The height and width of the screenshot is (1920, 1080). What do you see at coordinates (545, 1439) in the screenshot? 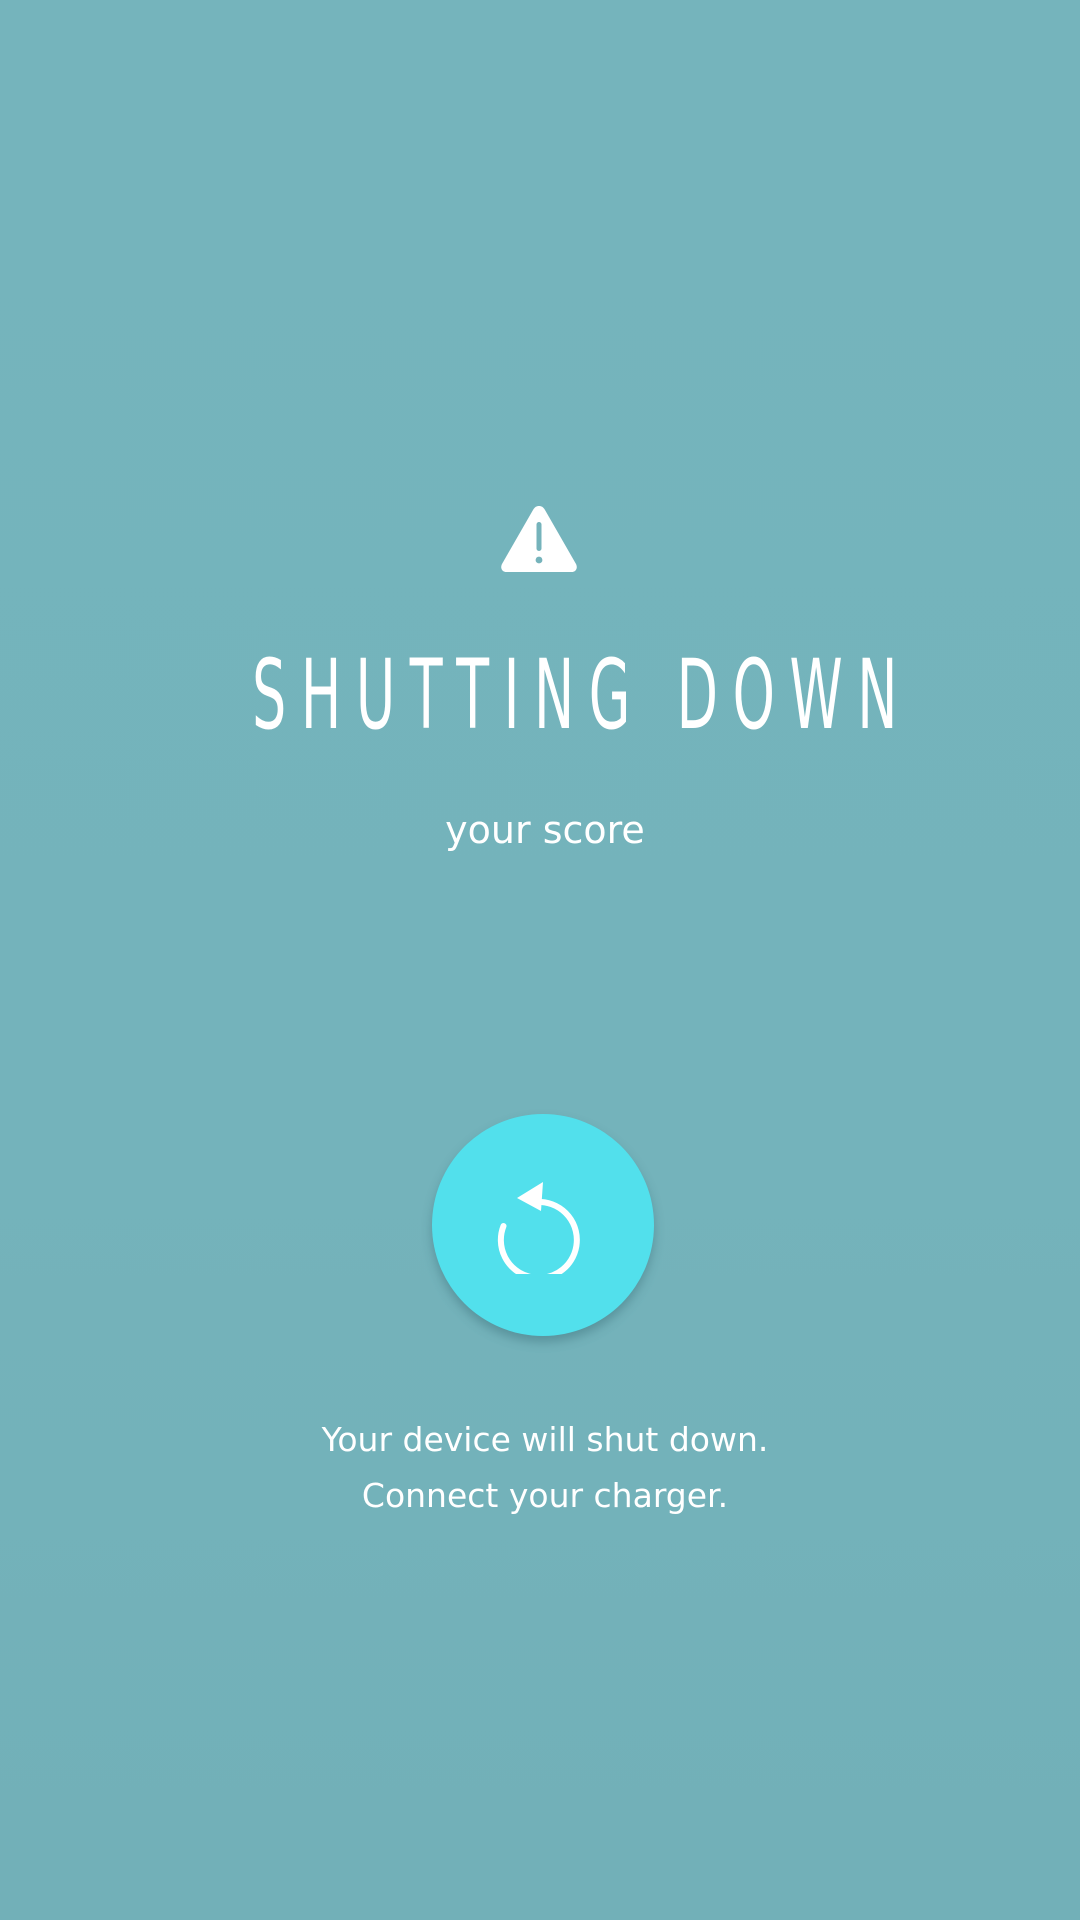
I see `message-line-1: Your device will shut down.` at bounding box center [545, 1439].